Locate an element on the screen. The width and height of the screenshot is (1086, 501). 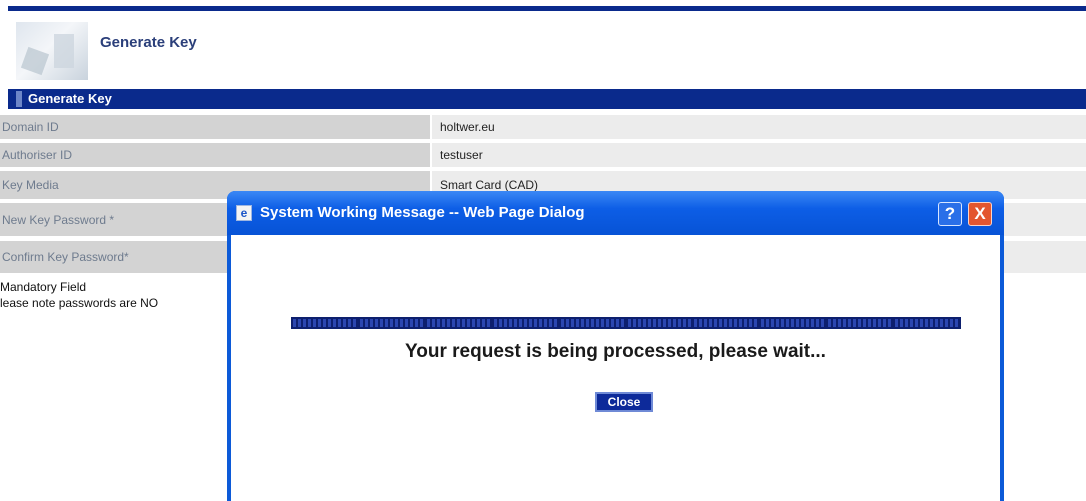
section-header: Generate Key is located at coordinates (547, 99).